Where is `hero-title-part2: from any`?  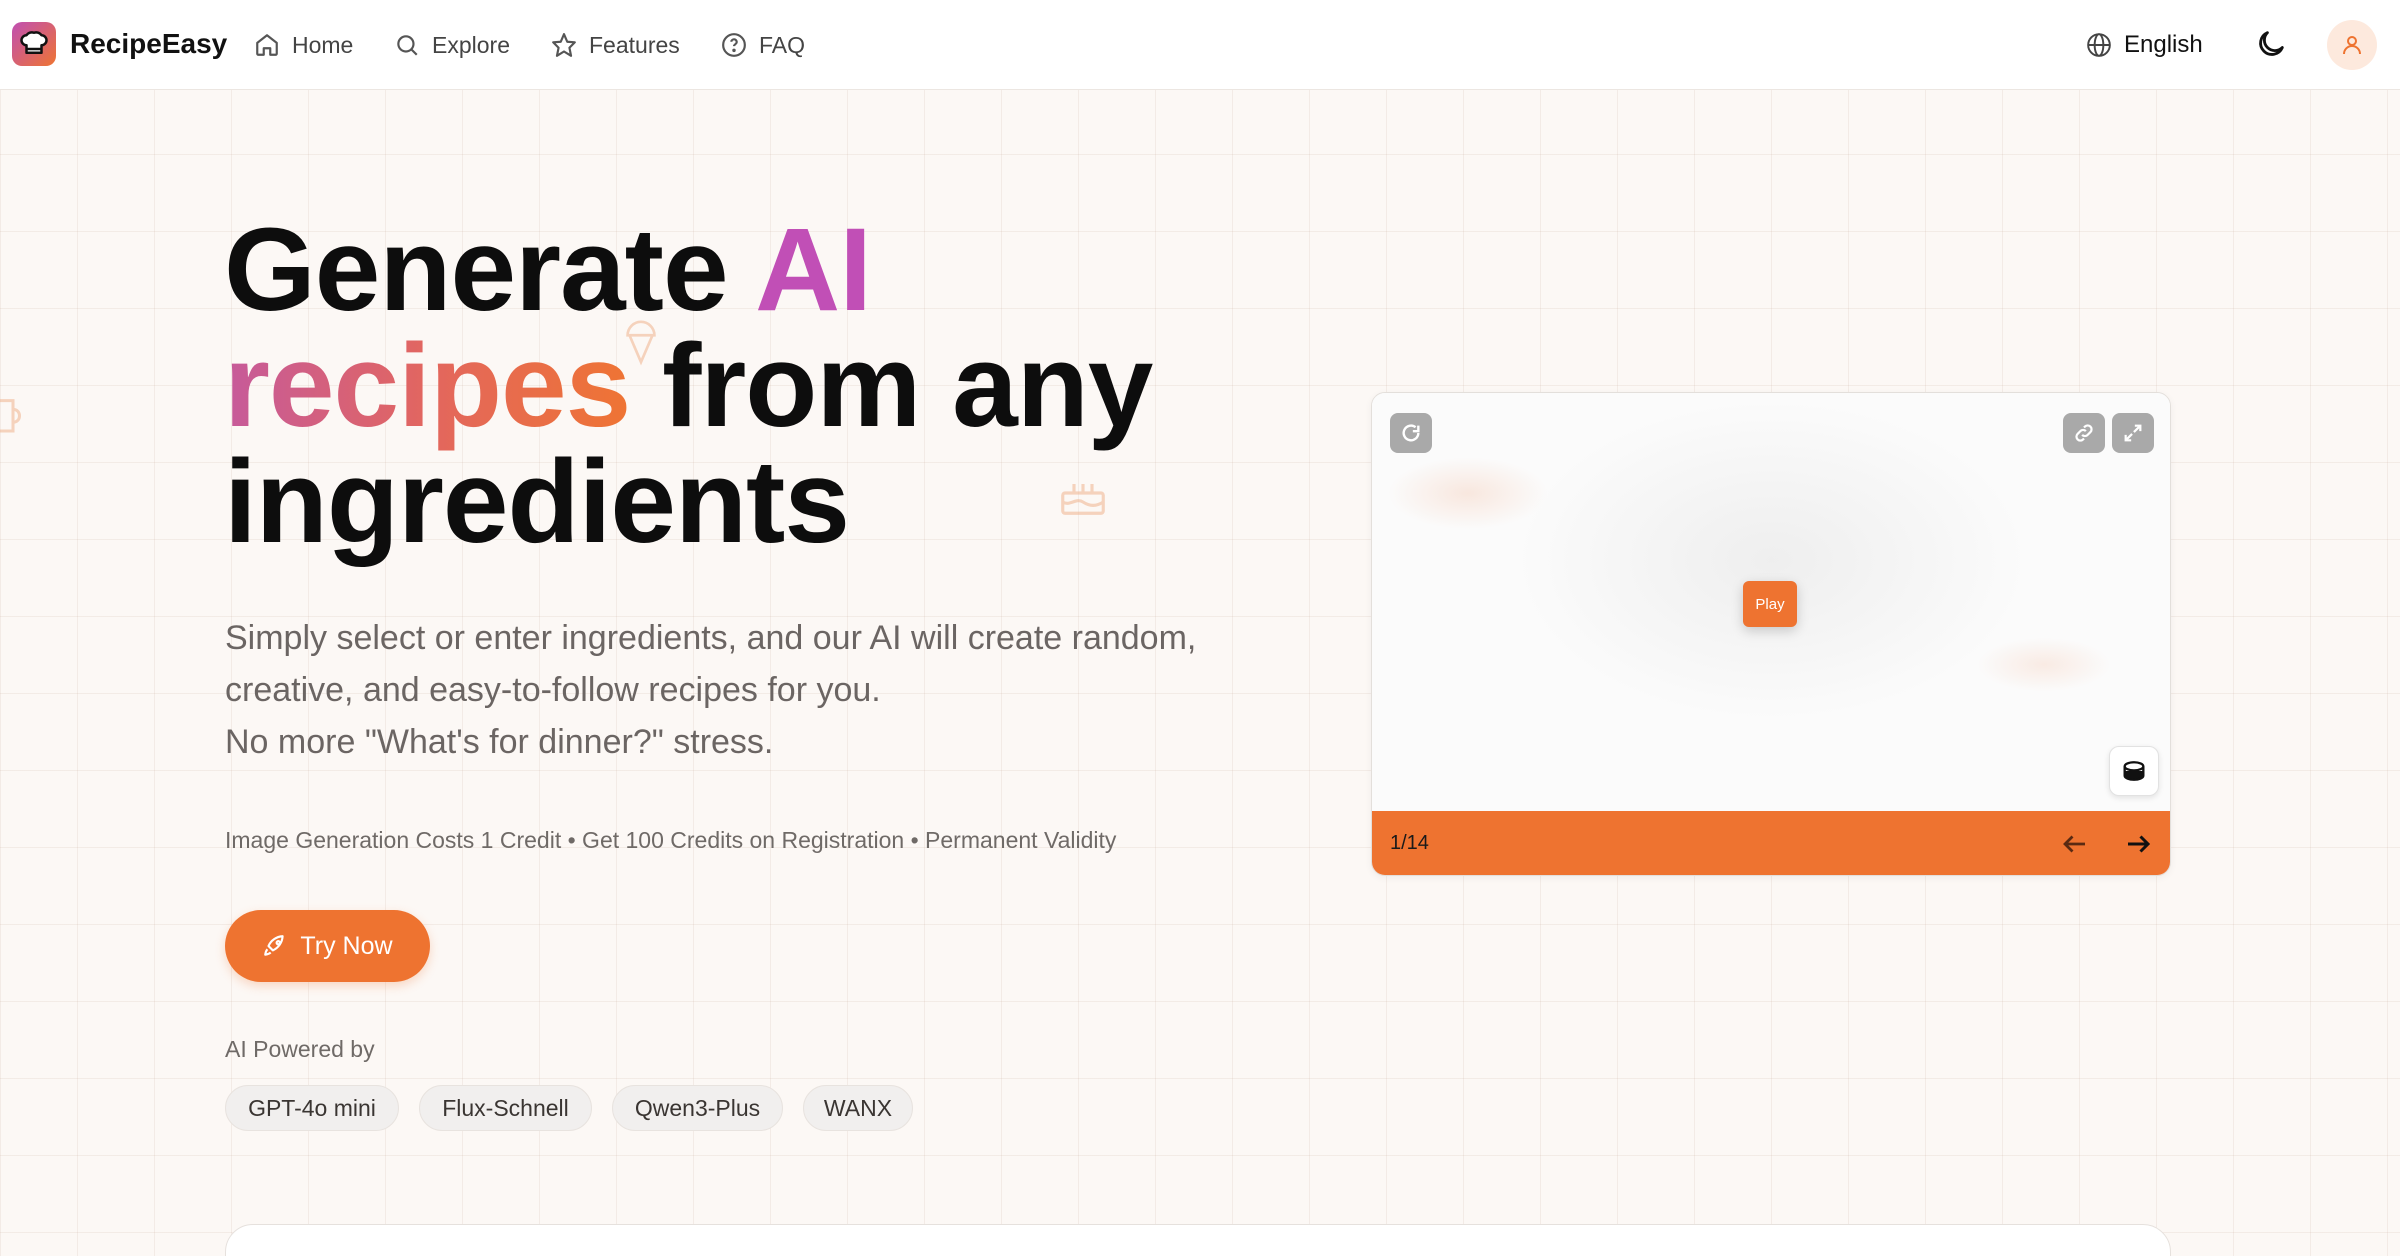 hero-title-part2: from any is located at coordinates (891, 386).